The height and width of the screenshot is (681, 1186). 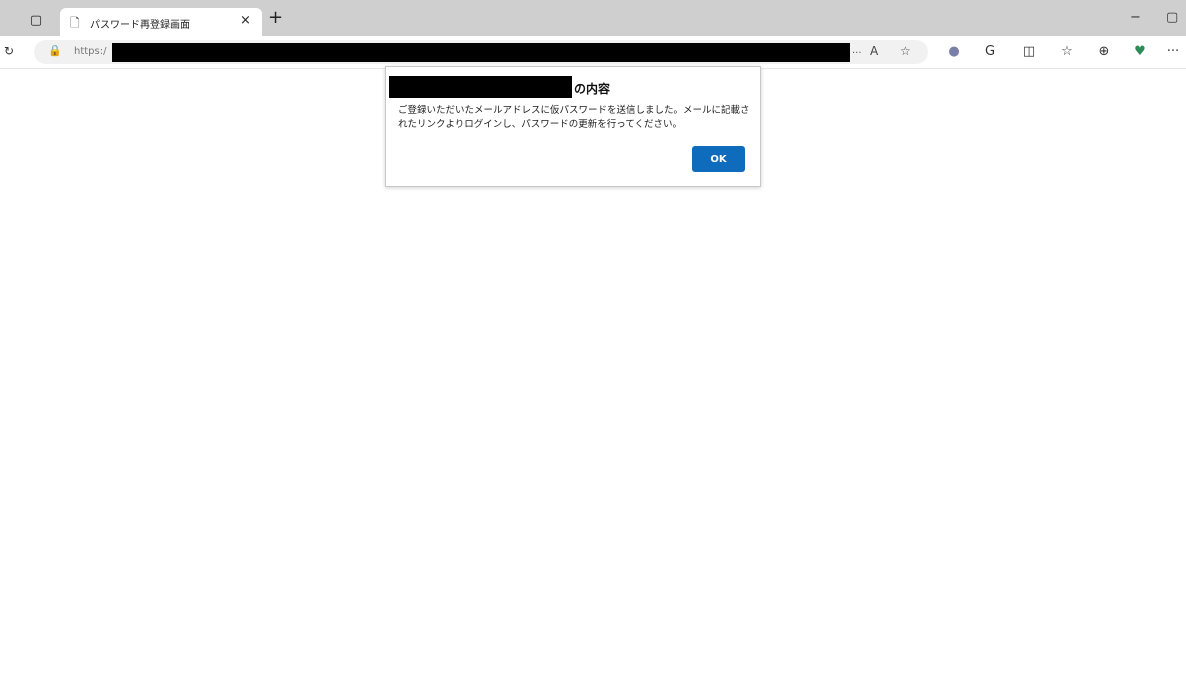 I want to click on tab-title: パスワード再登録画面, so click(x=140, y=25).